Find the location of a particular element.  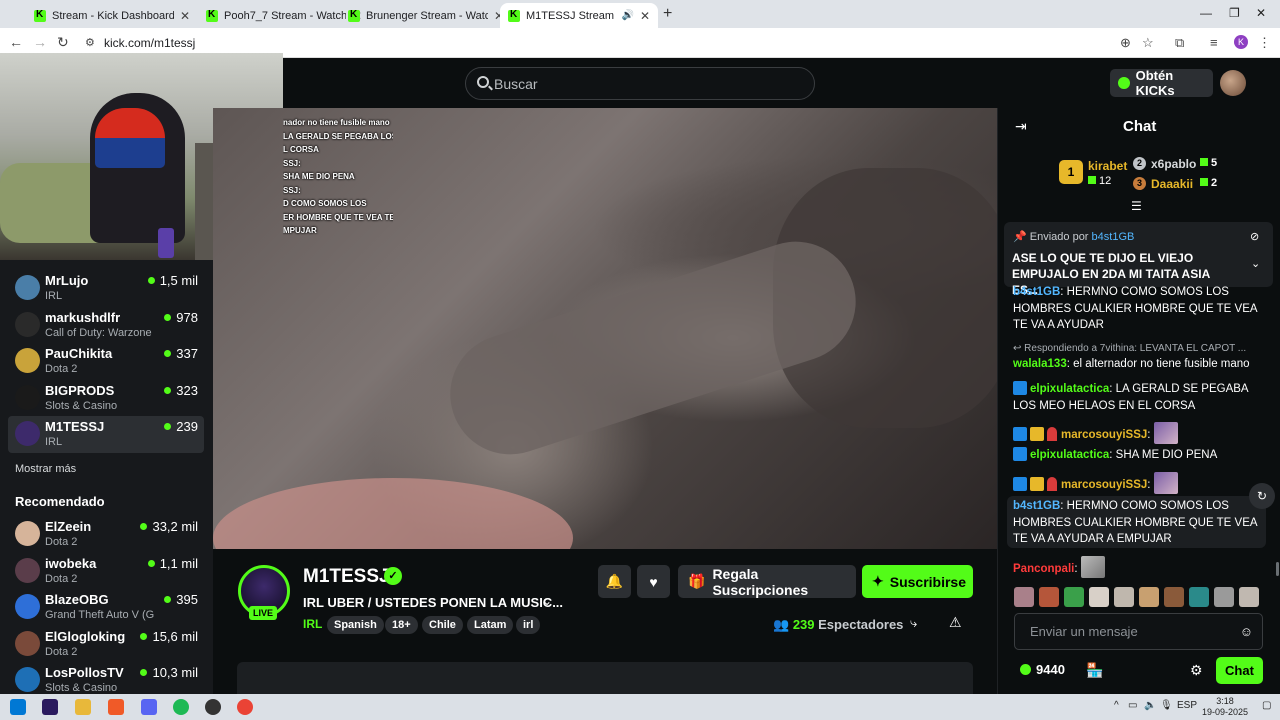

profile-avatar: K is located at coordinates (1241, 42).